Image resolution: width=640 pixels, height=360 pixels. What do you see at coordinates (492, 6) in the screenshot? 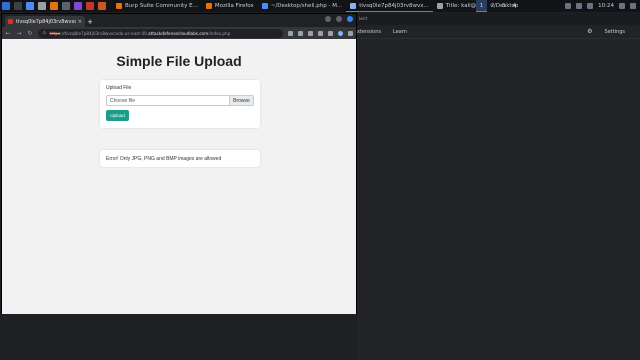
I see `workspace-2: 2` at bounding box center [492, 6].